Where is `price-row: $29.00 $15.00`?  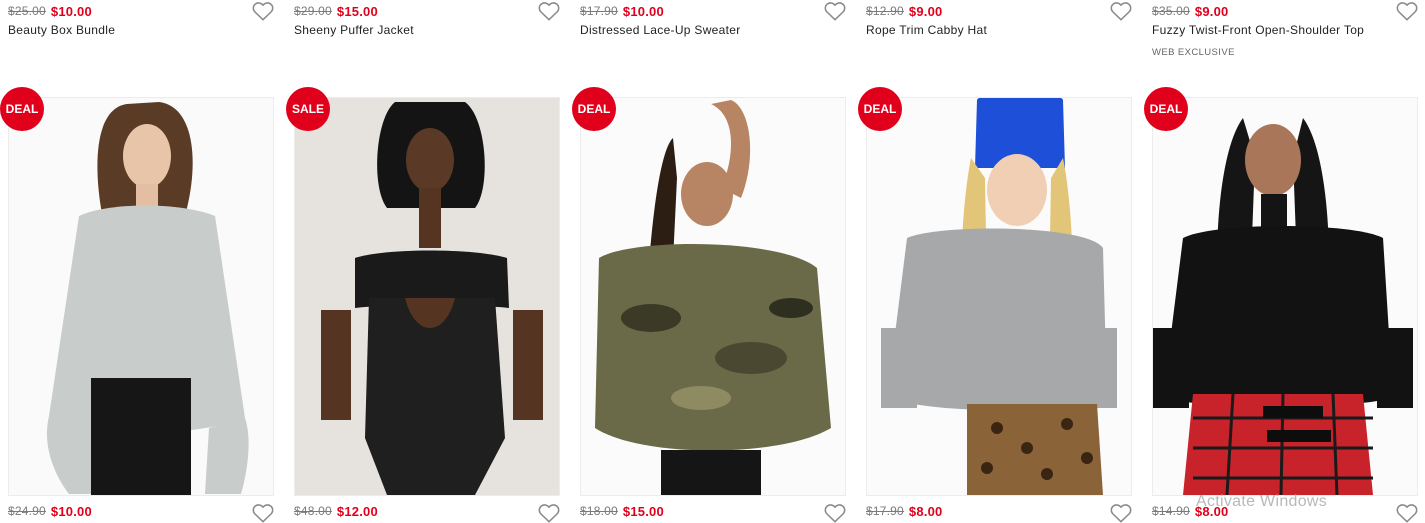
price-row: $29.00 $15.00 is located at coordinates (336, 11).